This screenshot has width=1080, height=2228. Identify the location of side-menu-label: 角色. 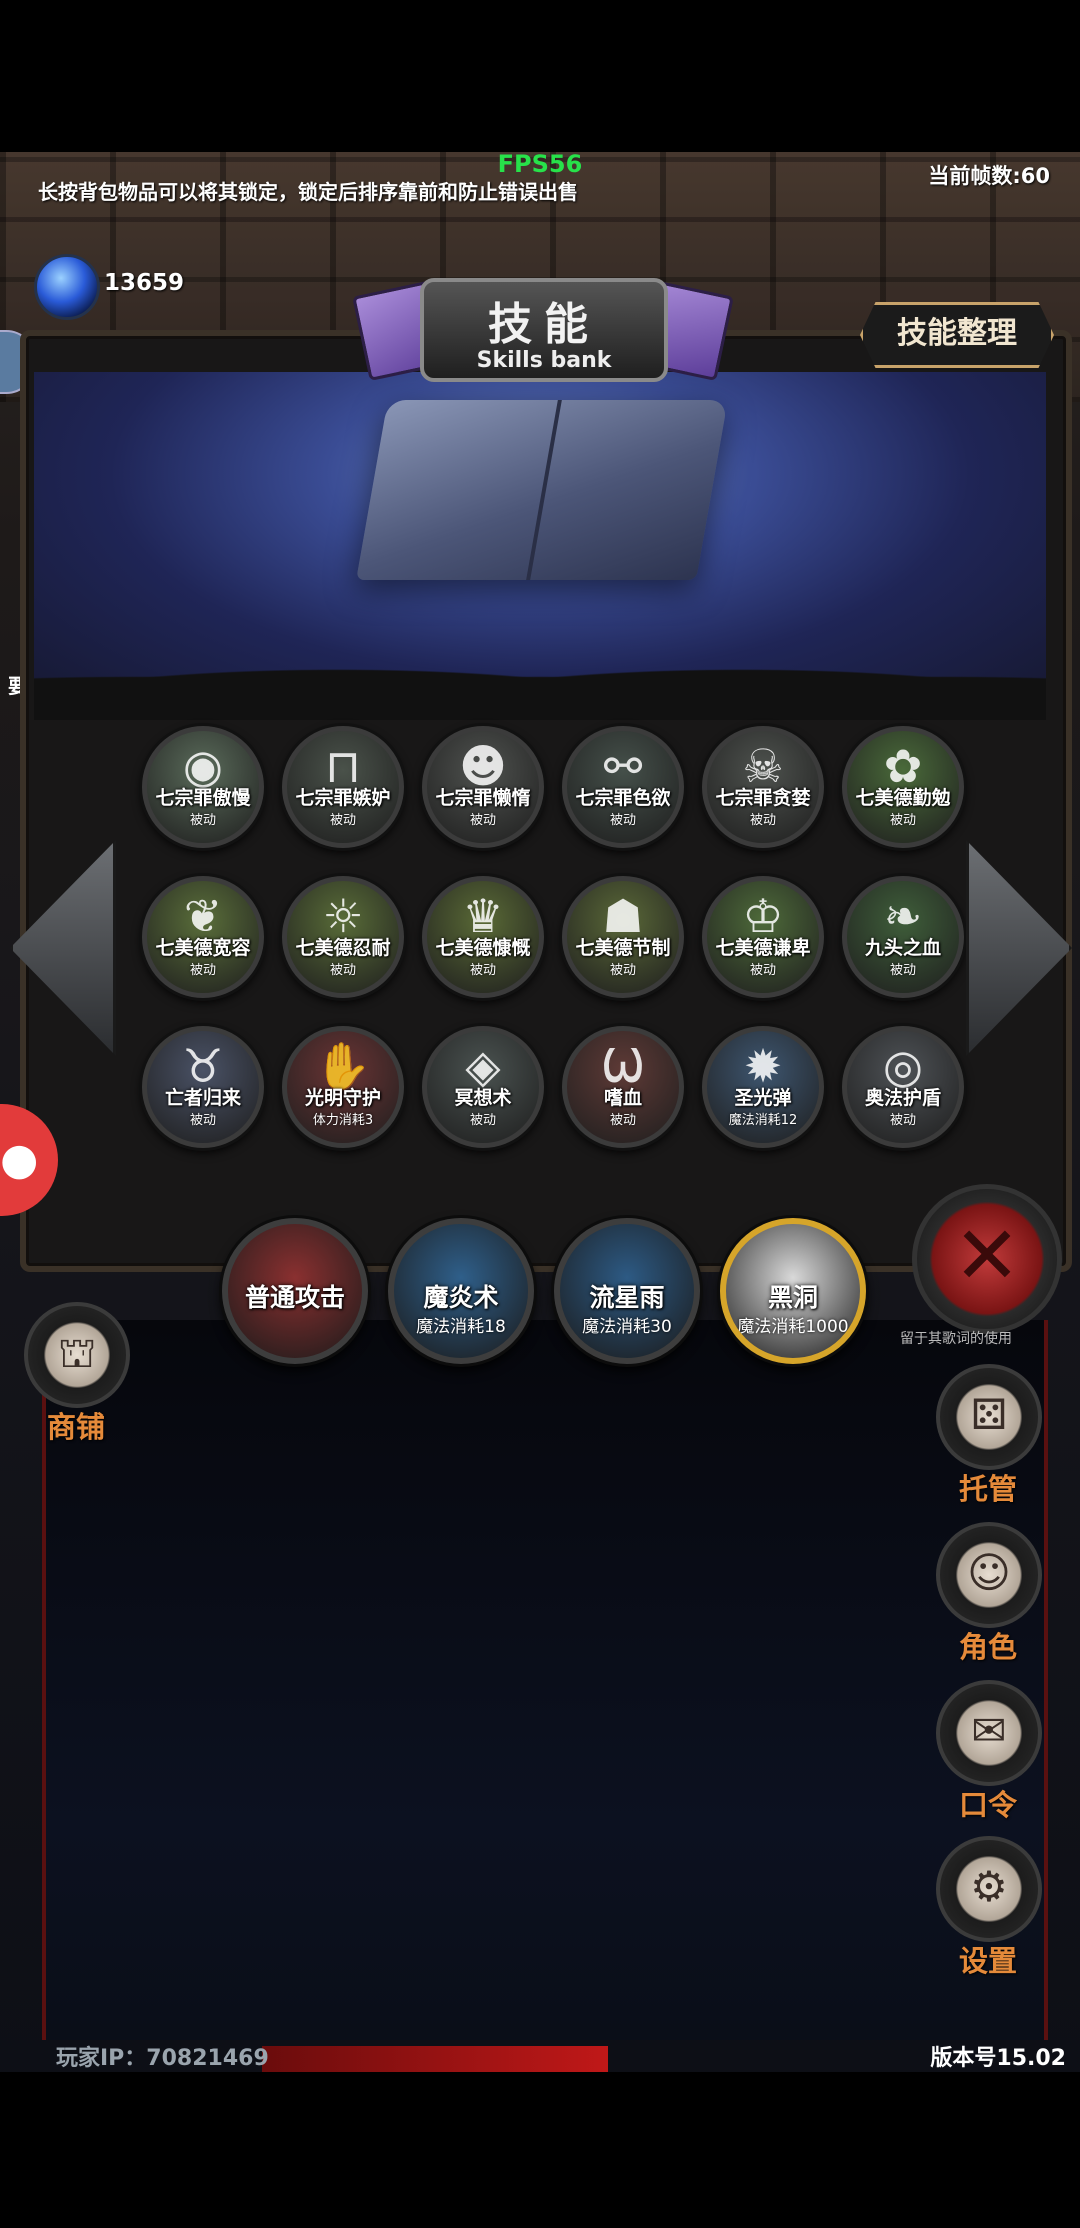
(987, 1647).